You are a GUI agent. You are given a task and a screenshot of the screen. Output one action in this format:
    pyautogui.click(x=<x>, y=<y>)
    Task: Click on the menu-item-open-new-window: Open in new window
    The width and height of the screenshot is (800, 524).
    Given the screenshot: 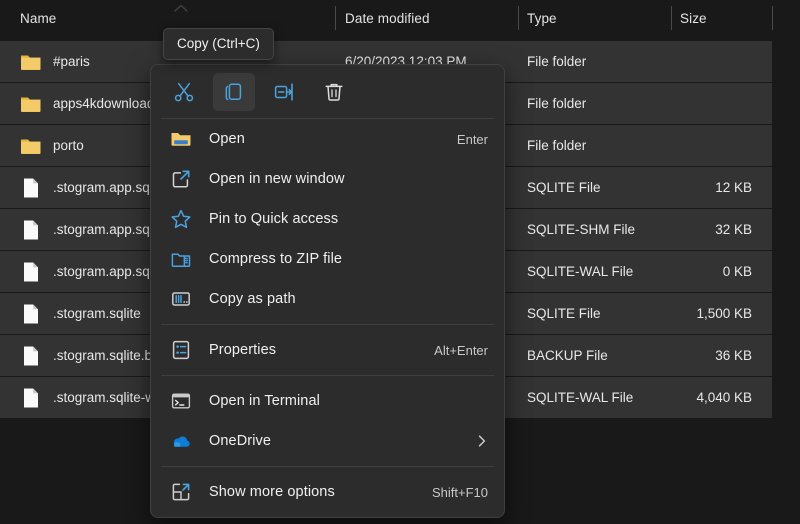 What is the action you would take?
    pyautogui.click(x=327, y=179)
    